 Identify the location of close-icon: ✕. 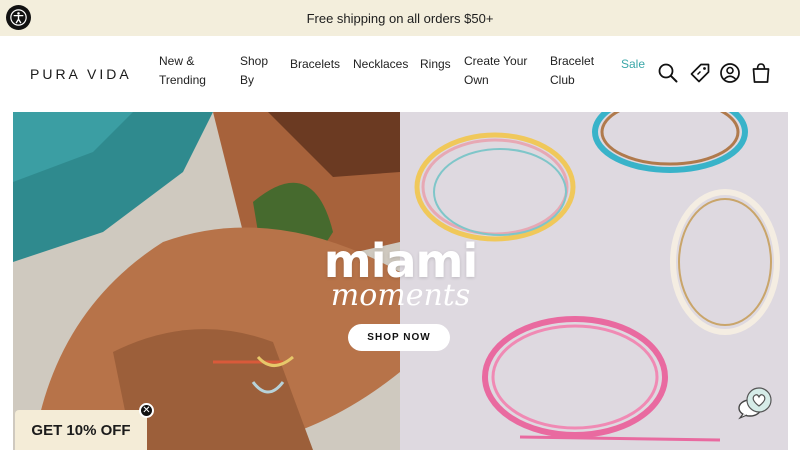
(146, 410).